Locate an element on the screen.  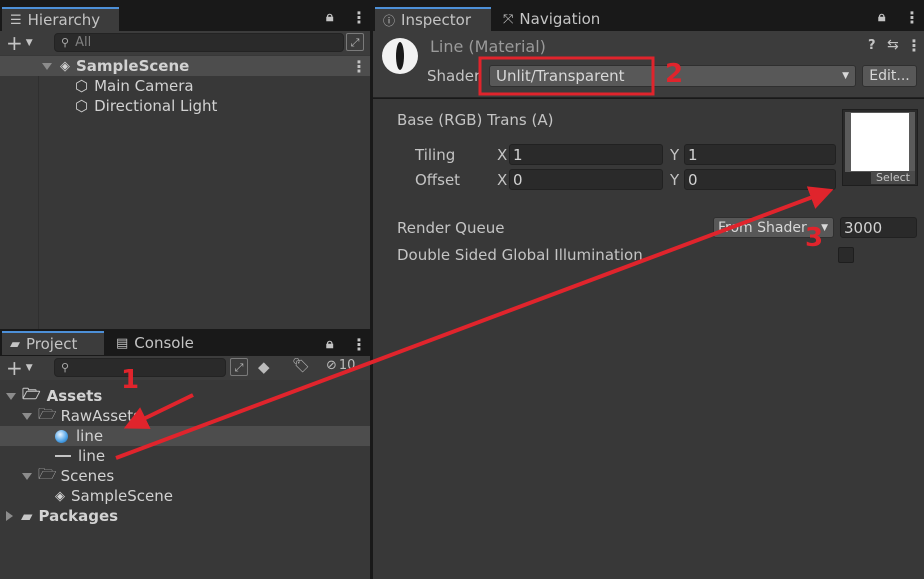
shader-highlight-box is located at coordinates (566, 76).